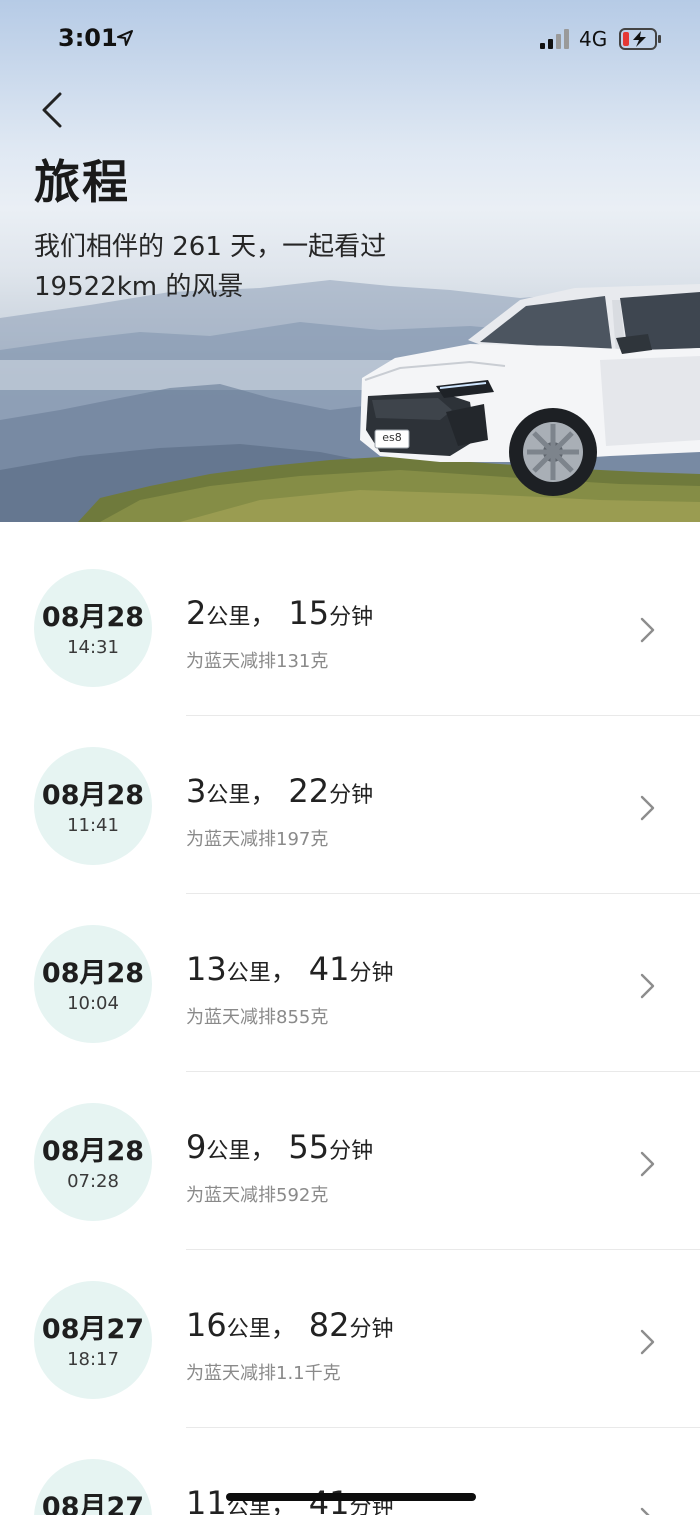  What do you see at coordinates (93, 825) in the screenshot?
I see `trip-time: 11:41` at bounding box center [93, 825].